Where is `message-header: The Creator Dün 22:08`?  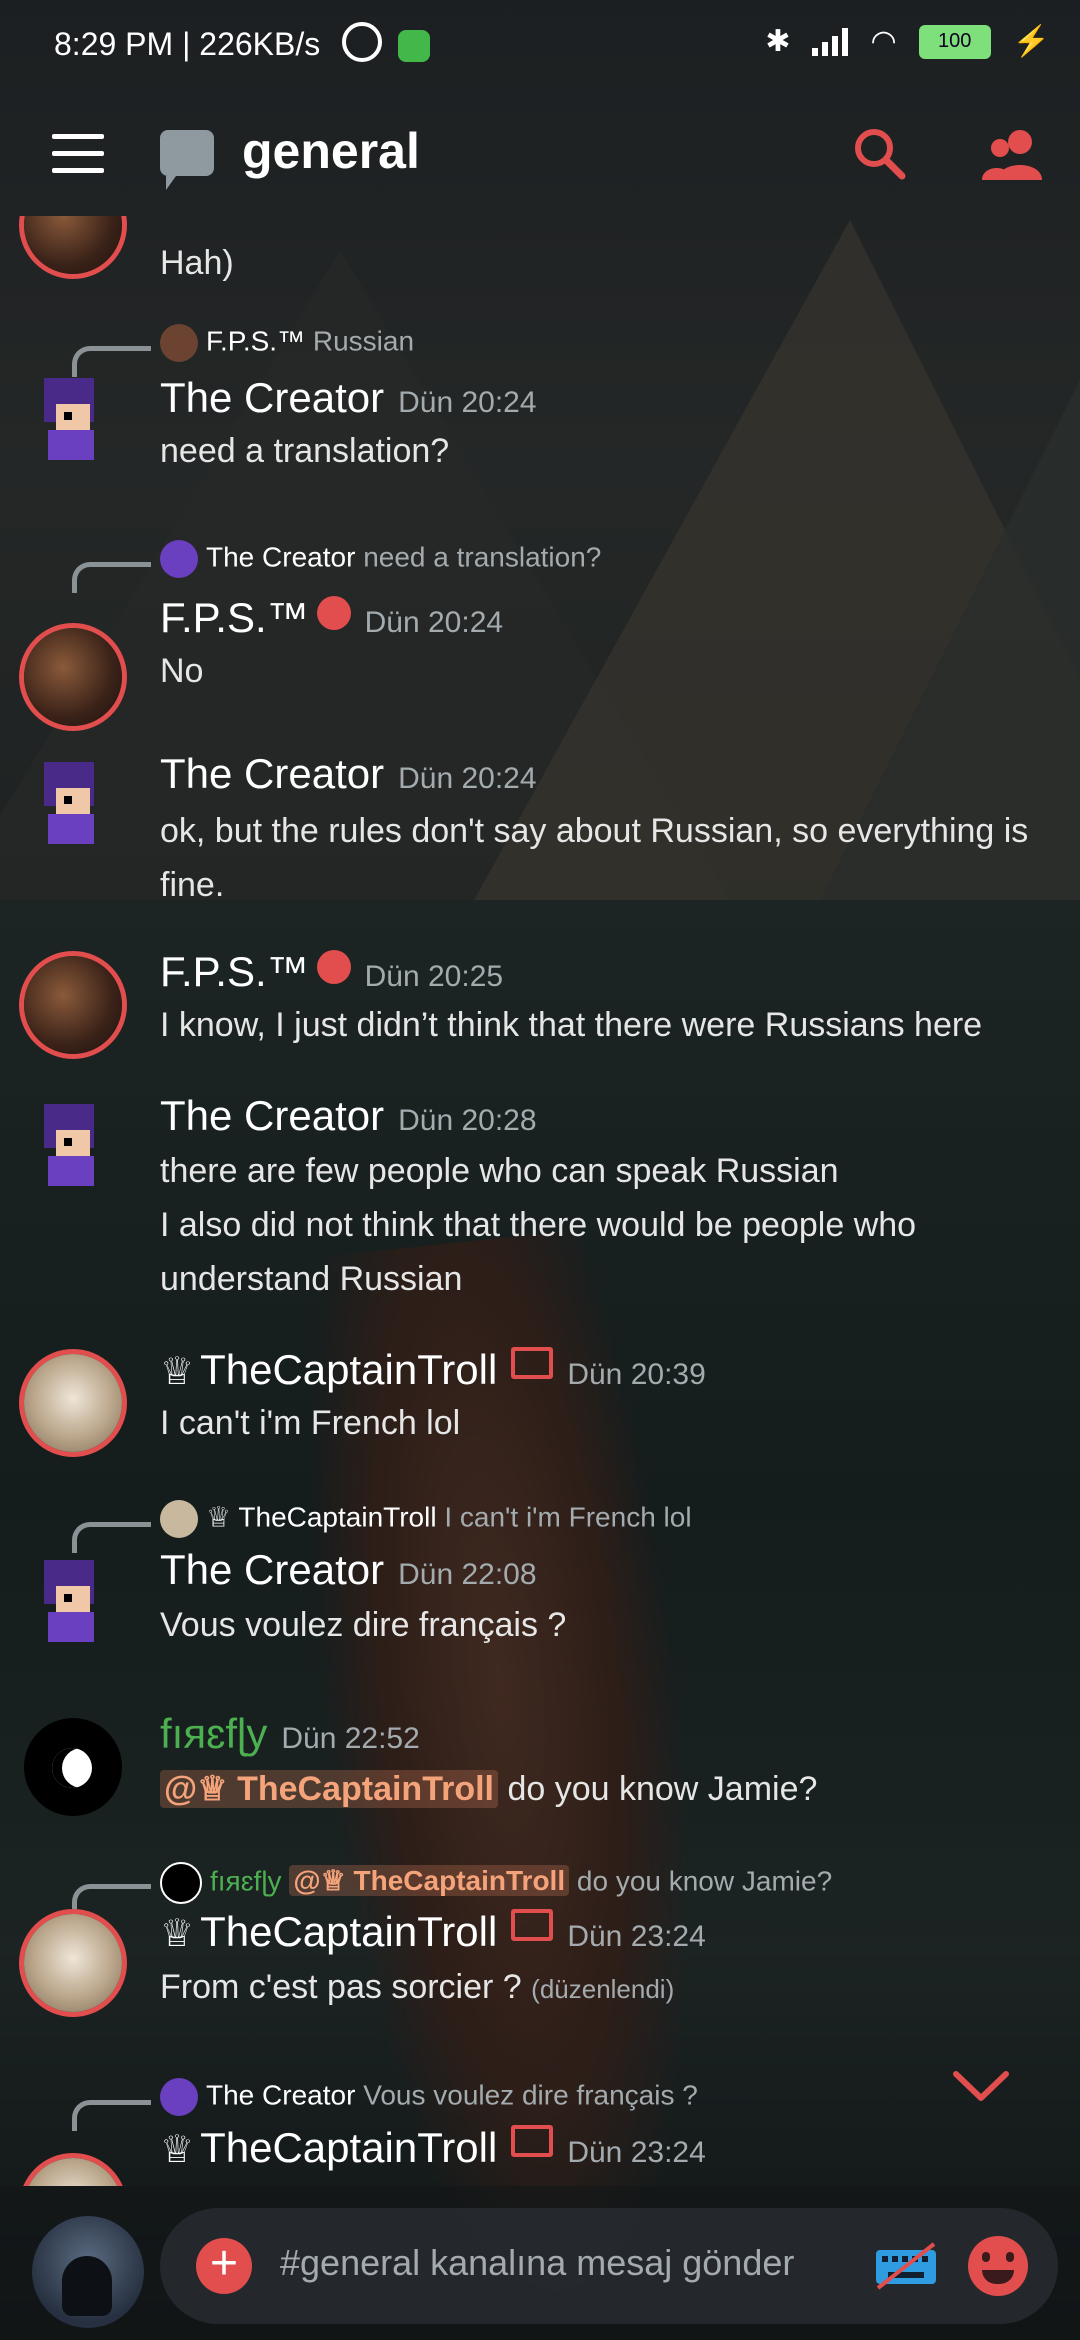 message-header: The Creator Dün 22:08 is located at coordinates (348, 1570).